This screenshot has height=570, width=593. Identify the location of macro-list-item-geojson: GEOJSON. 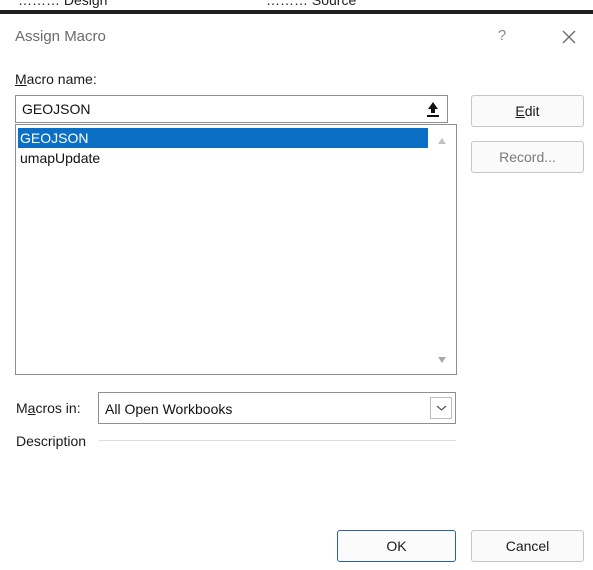
(223, 138).